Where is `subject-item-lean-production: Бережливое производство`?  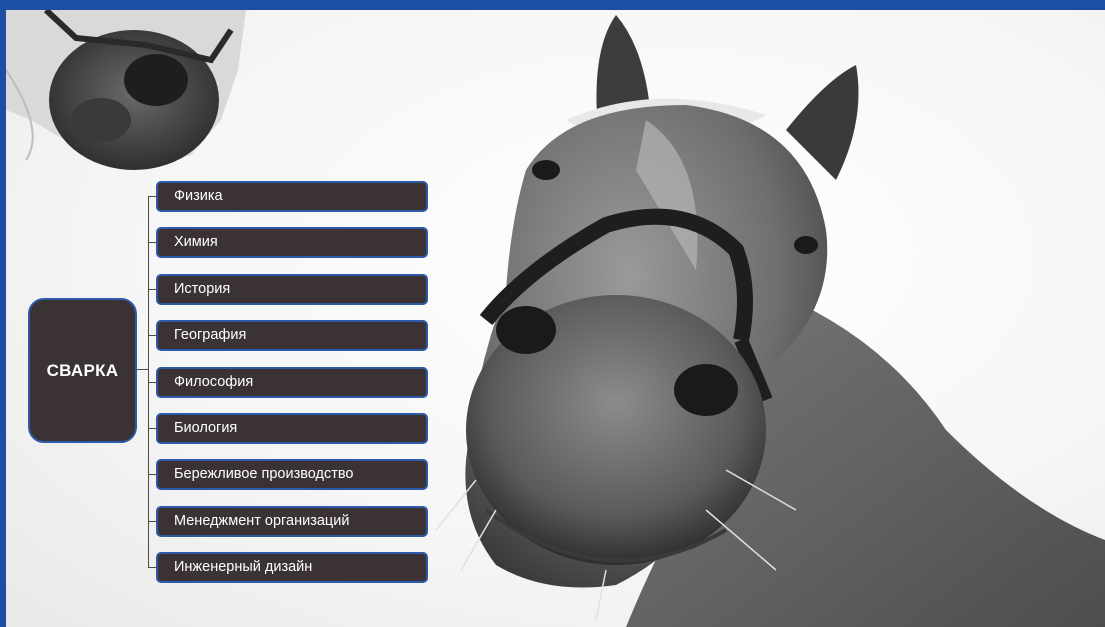
subject-item-lean-production: Бережливое производство is located at coordinates (292, 474).